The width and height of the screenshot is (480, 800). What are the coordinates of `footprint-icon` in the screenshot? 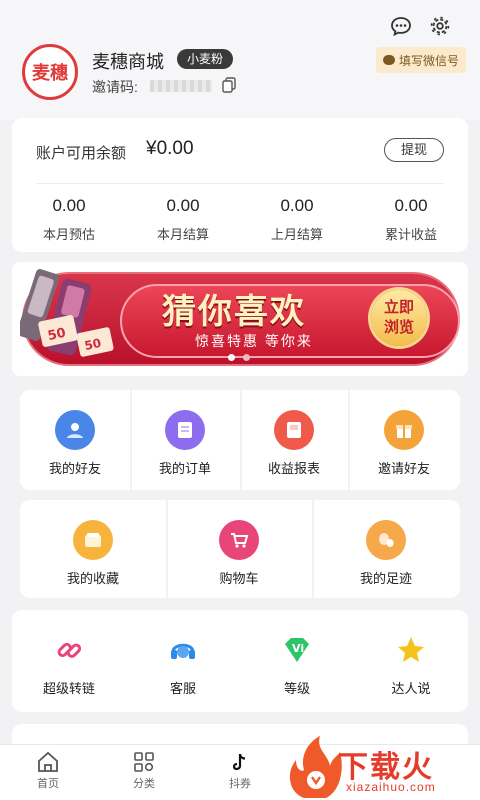 It's located at (386, 540).